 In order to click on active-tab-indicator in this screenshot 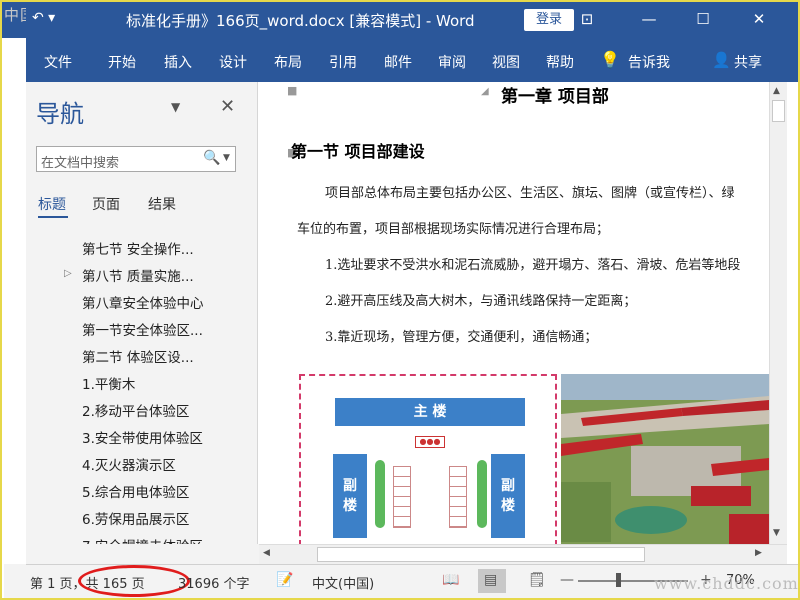, I will do `click(53, 217)`.